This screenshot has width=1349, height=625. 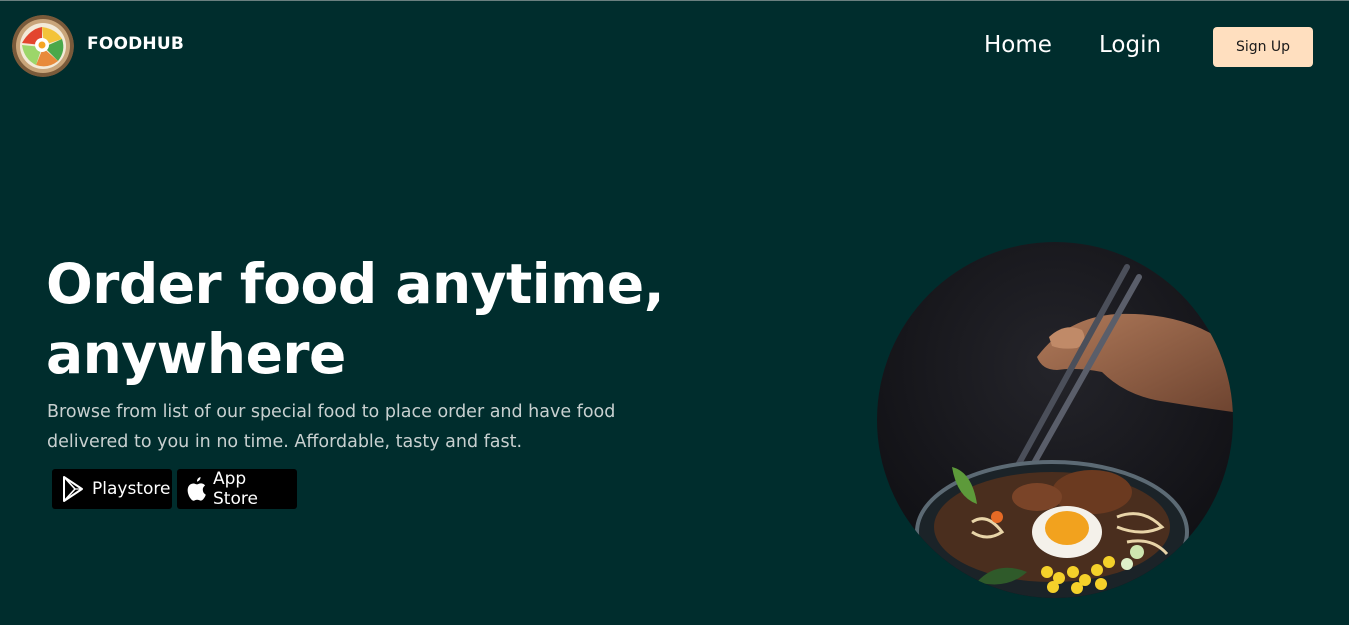 What do you see at coordinates (1263, 47) in the screenshot?
I see `signup-button: Sign Up` at bounding box center [1263, 47].